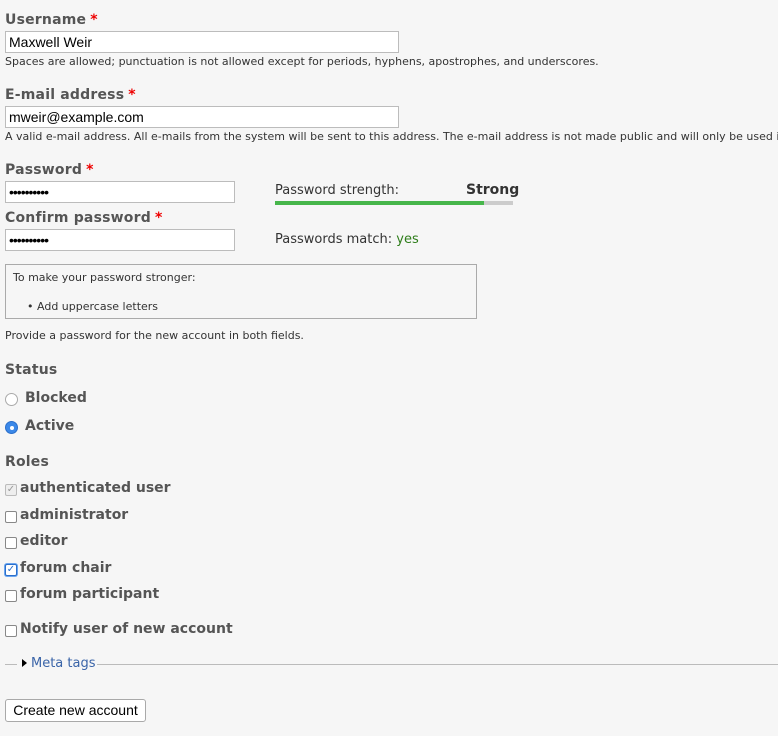 This screenshot has height=736, width=778. Describe the element at coordinates (44, 541) in the screenshot. I see `role-editor-label: editor` at that location.